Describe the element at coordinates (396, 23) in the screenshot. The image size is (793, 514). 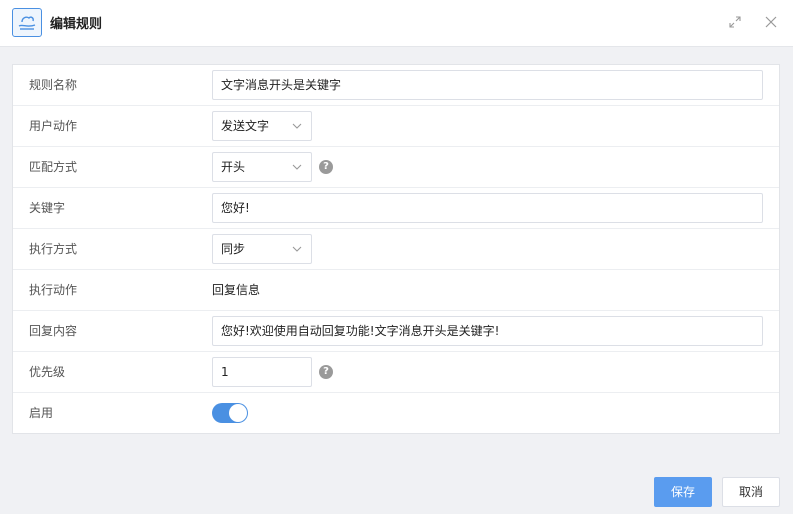
I see `dialog-header: 编辑规则` at that location.